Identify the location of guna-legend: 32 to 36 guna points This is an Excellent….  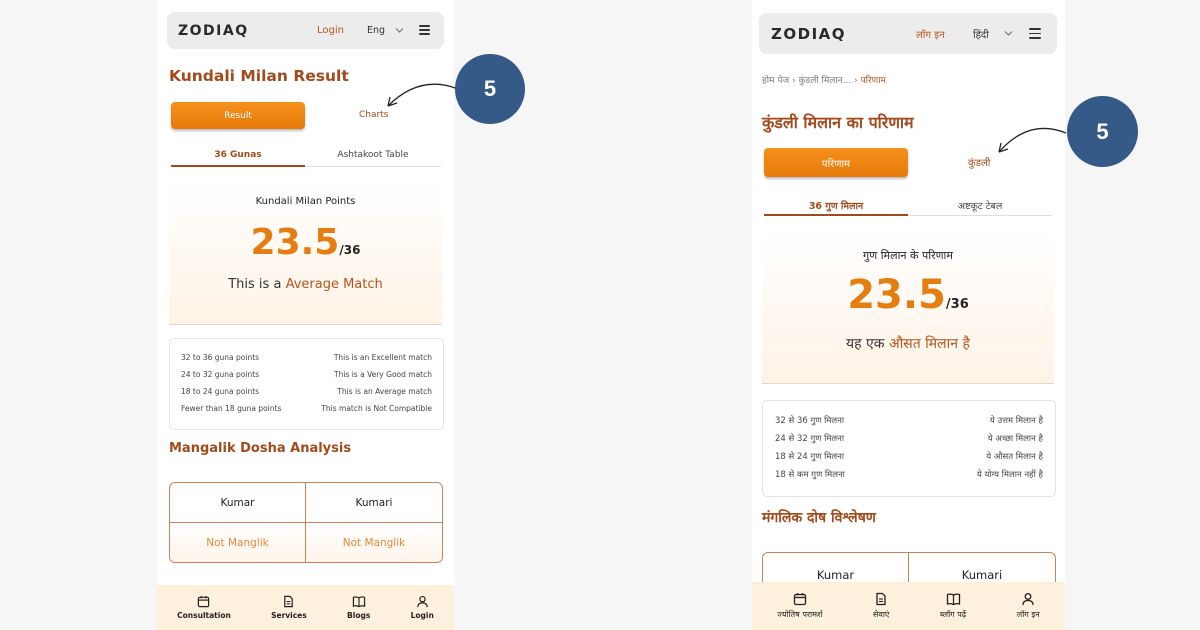
(306, 384).